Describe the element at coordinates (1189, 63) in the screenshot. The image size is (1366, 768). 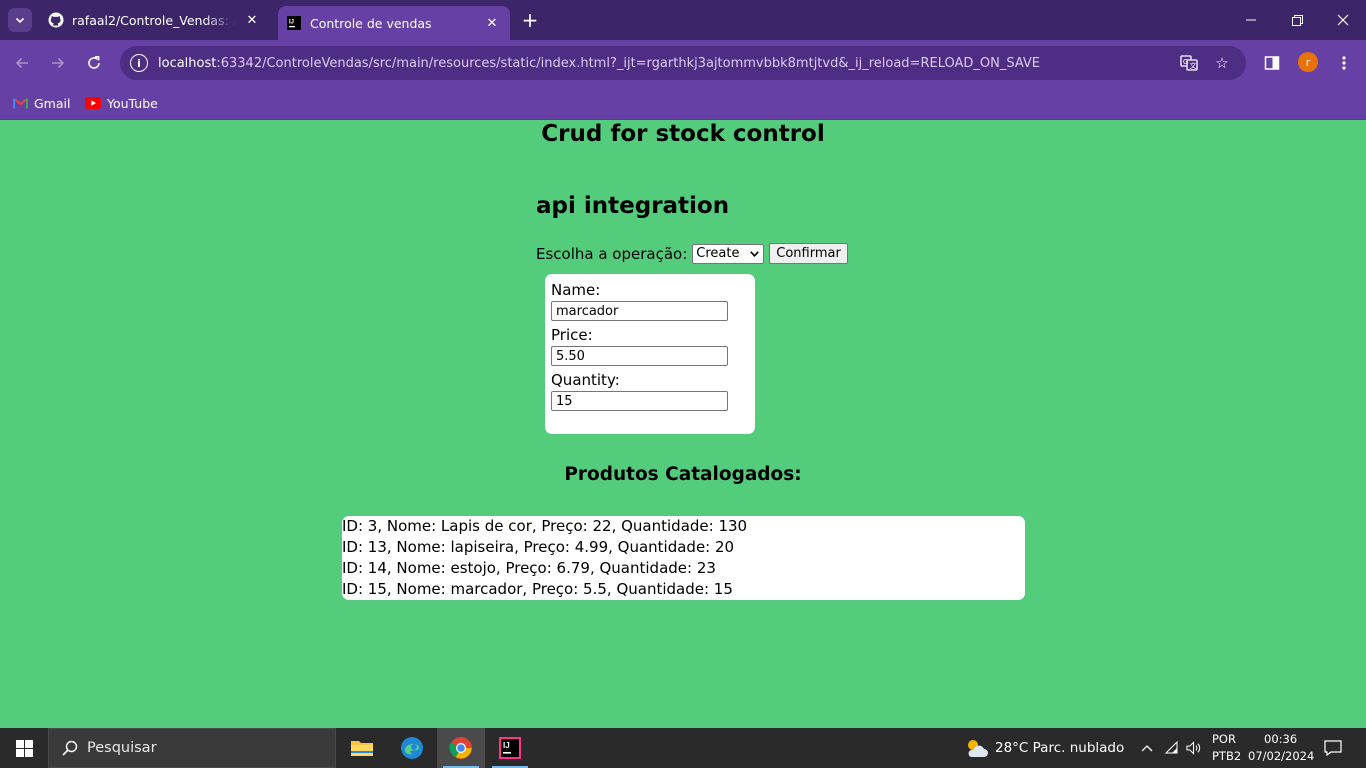
I see `translate-icon: G文` at that location.